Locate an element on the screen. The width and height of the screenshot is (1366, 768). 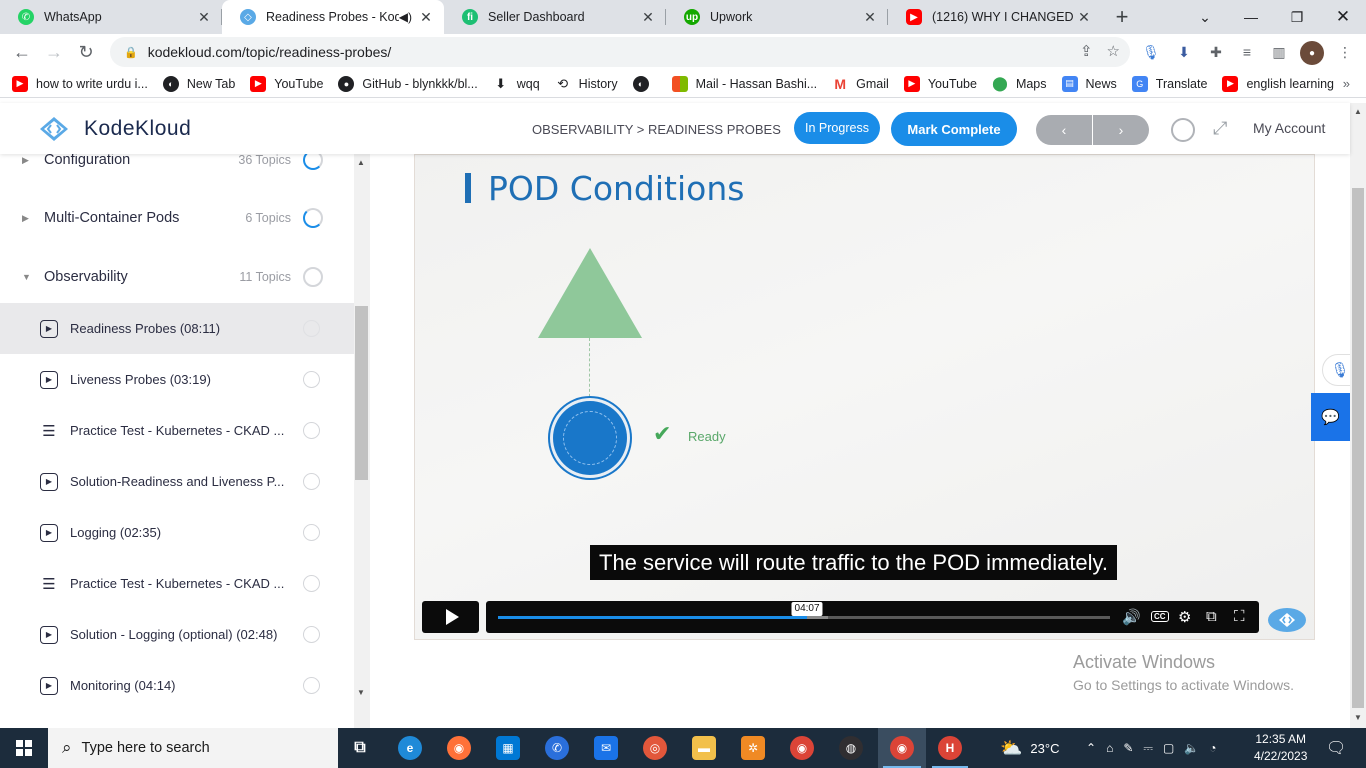
download-extension-icon: ⬇ is located at coordinates (1184, 52).